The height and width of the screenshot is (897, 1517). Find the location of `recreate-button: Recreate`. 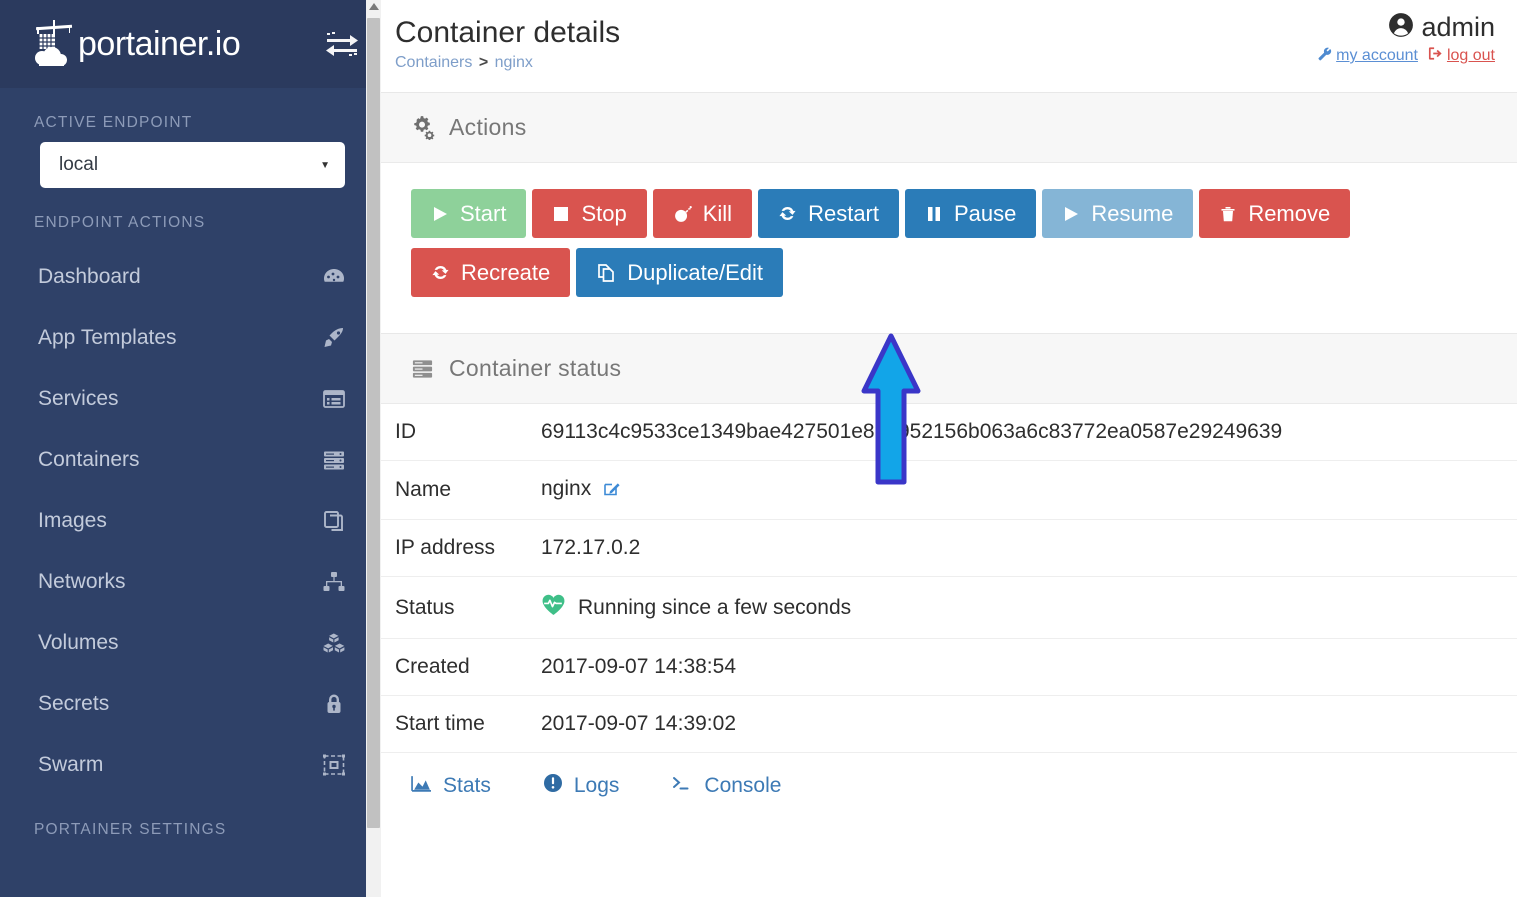

recreate-button: Recreate is located at coordinates (491, 272).